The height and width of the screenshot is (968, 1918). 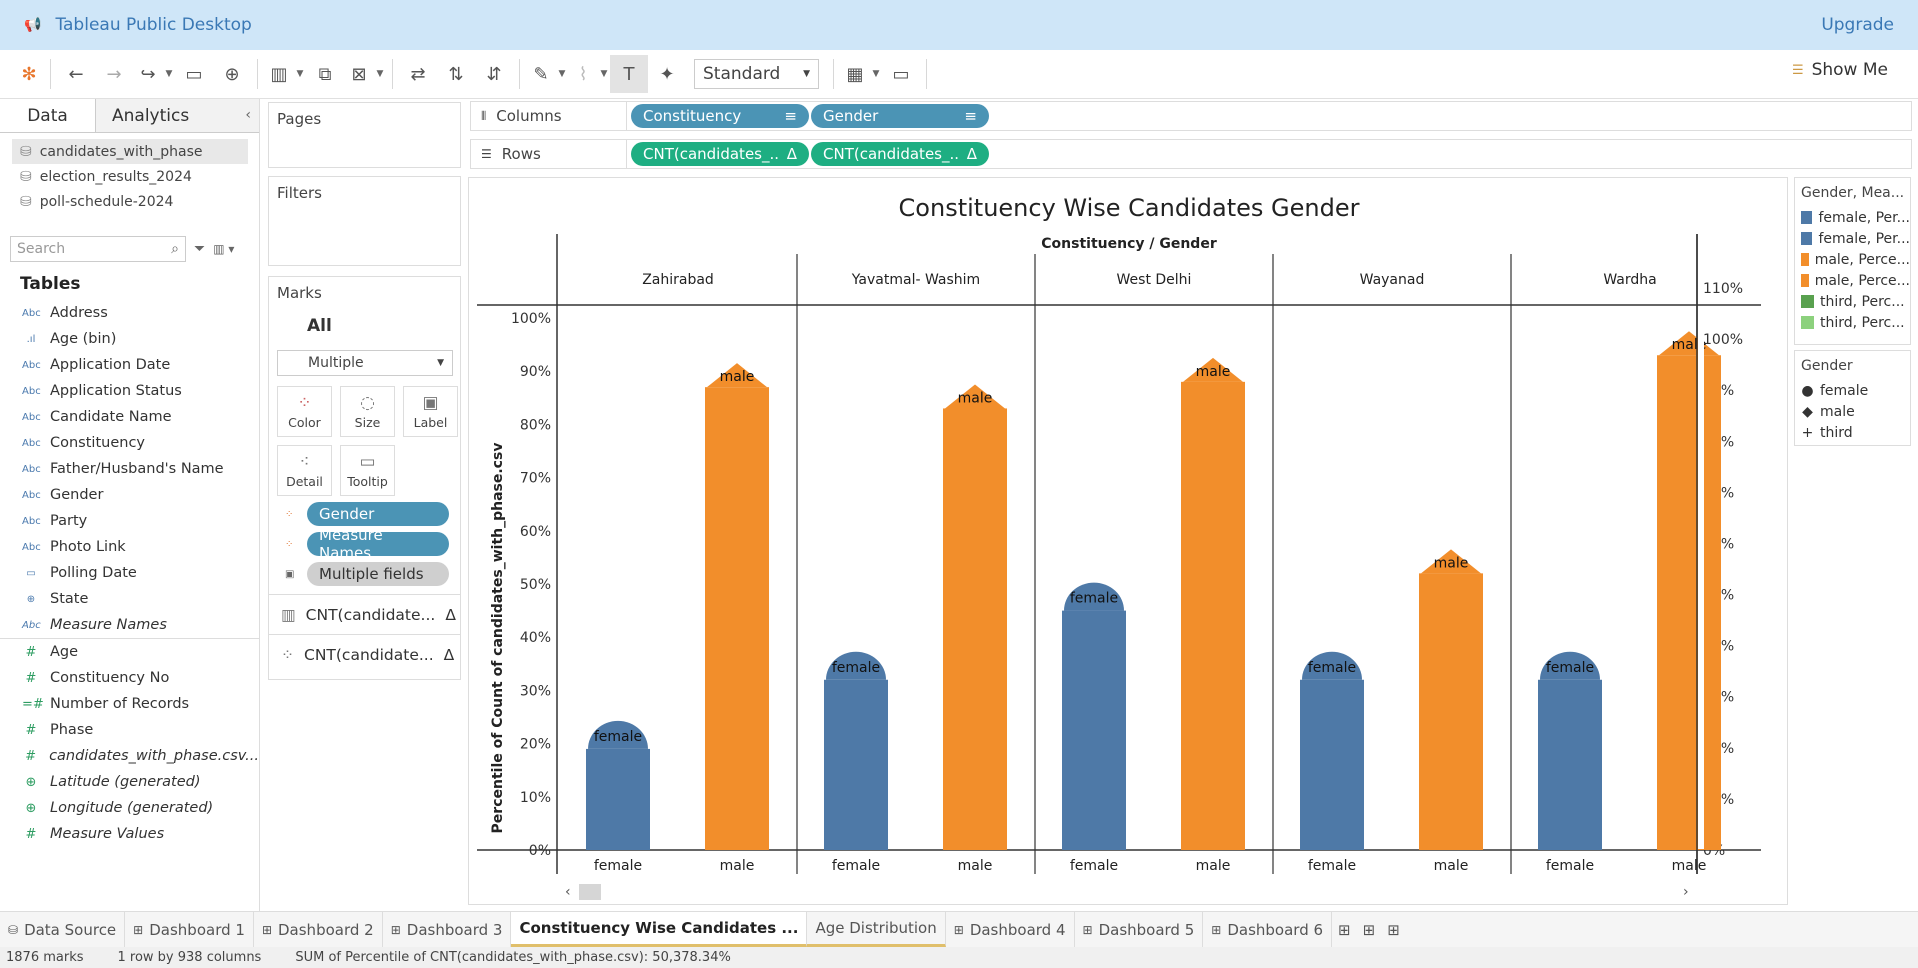 I want to click on search-input: Search ⌕, so click(x=98, y=249).